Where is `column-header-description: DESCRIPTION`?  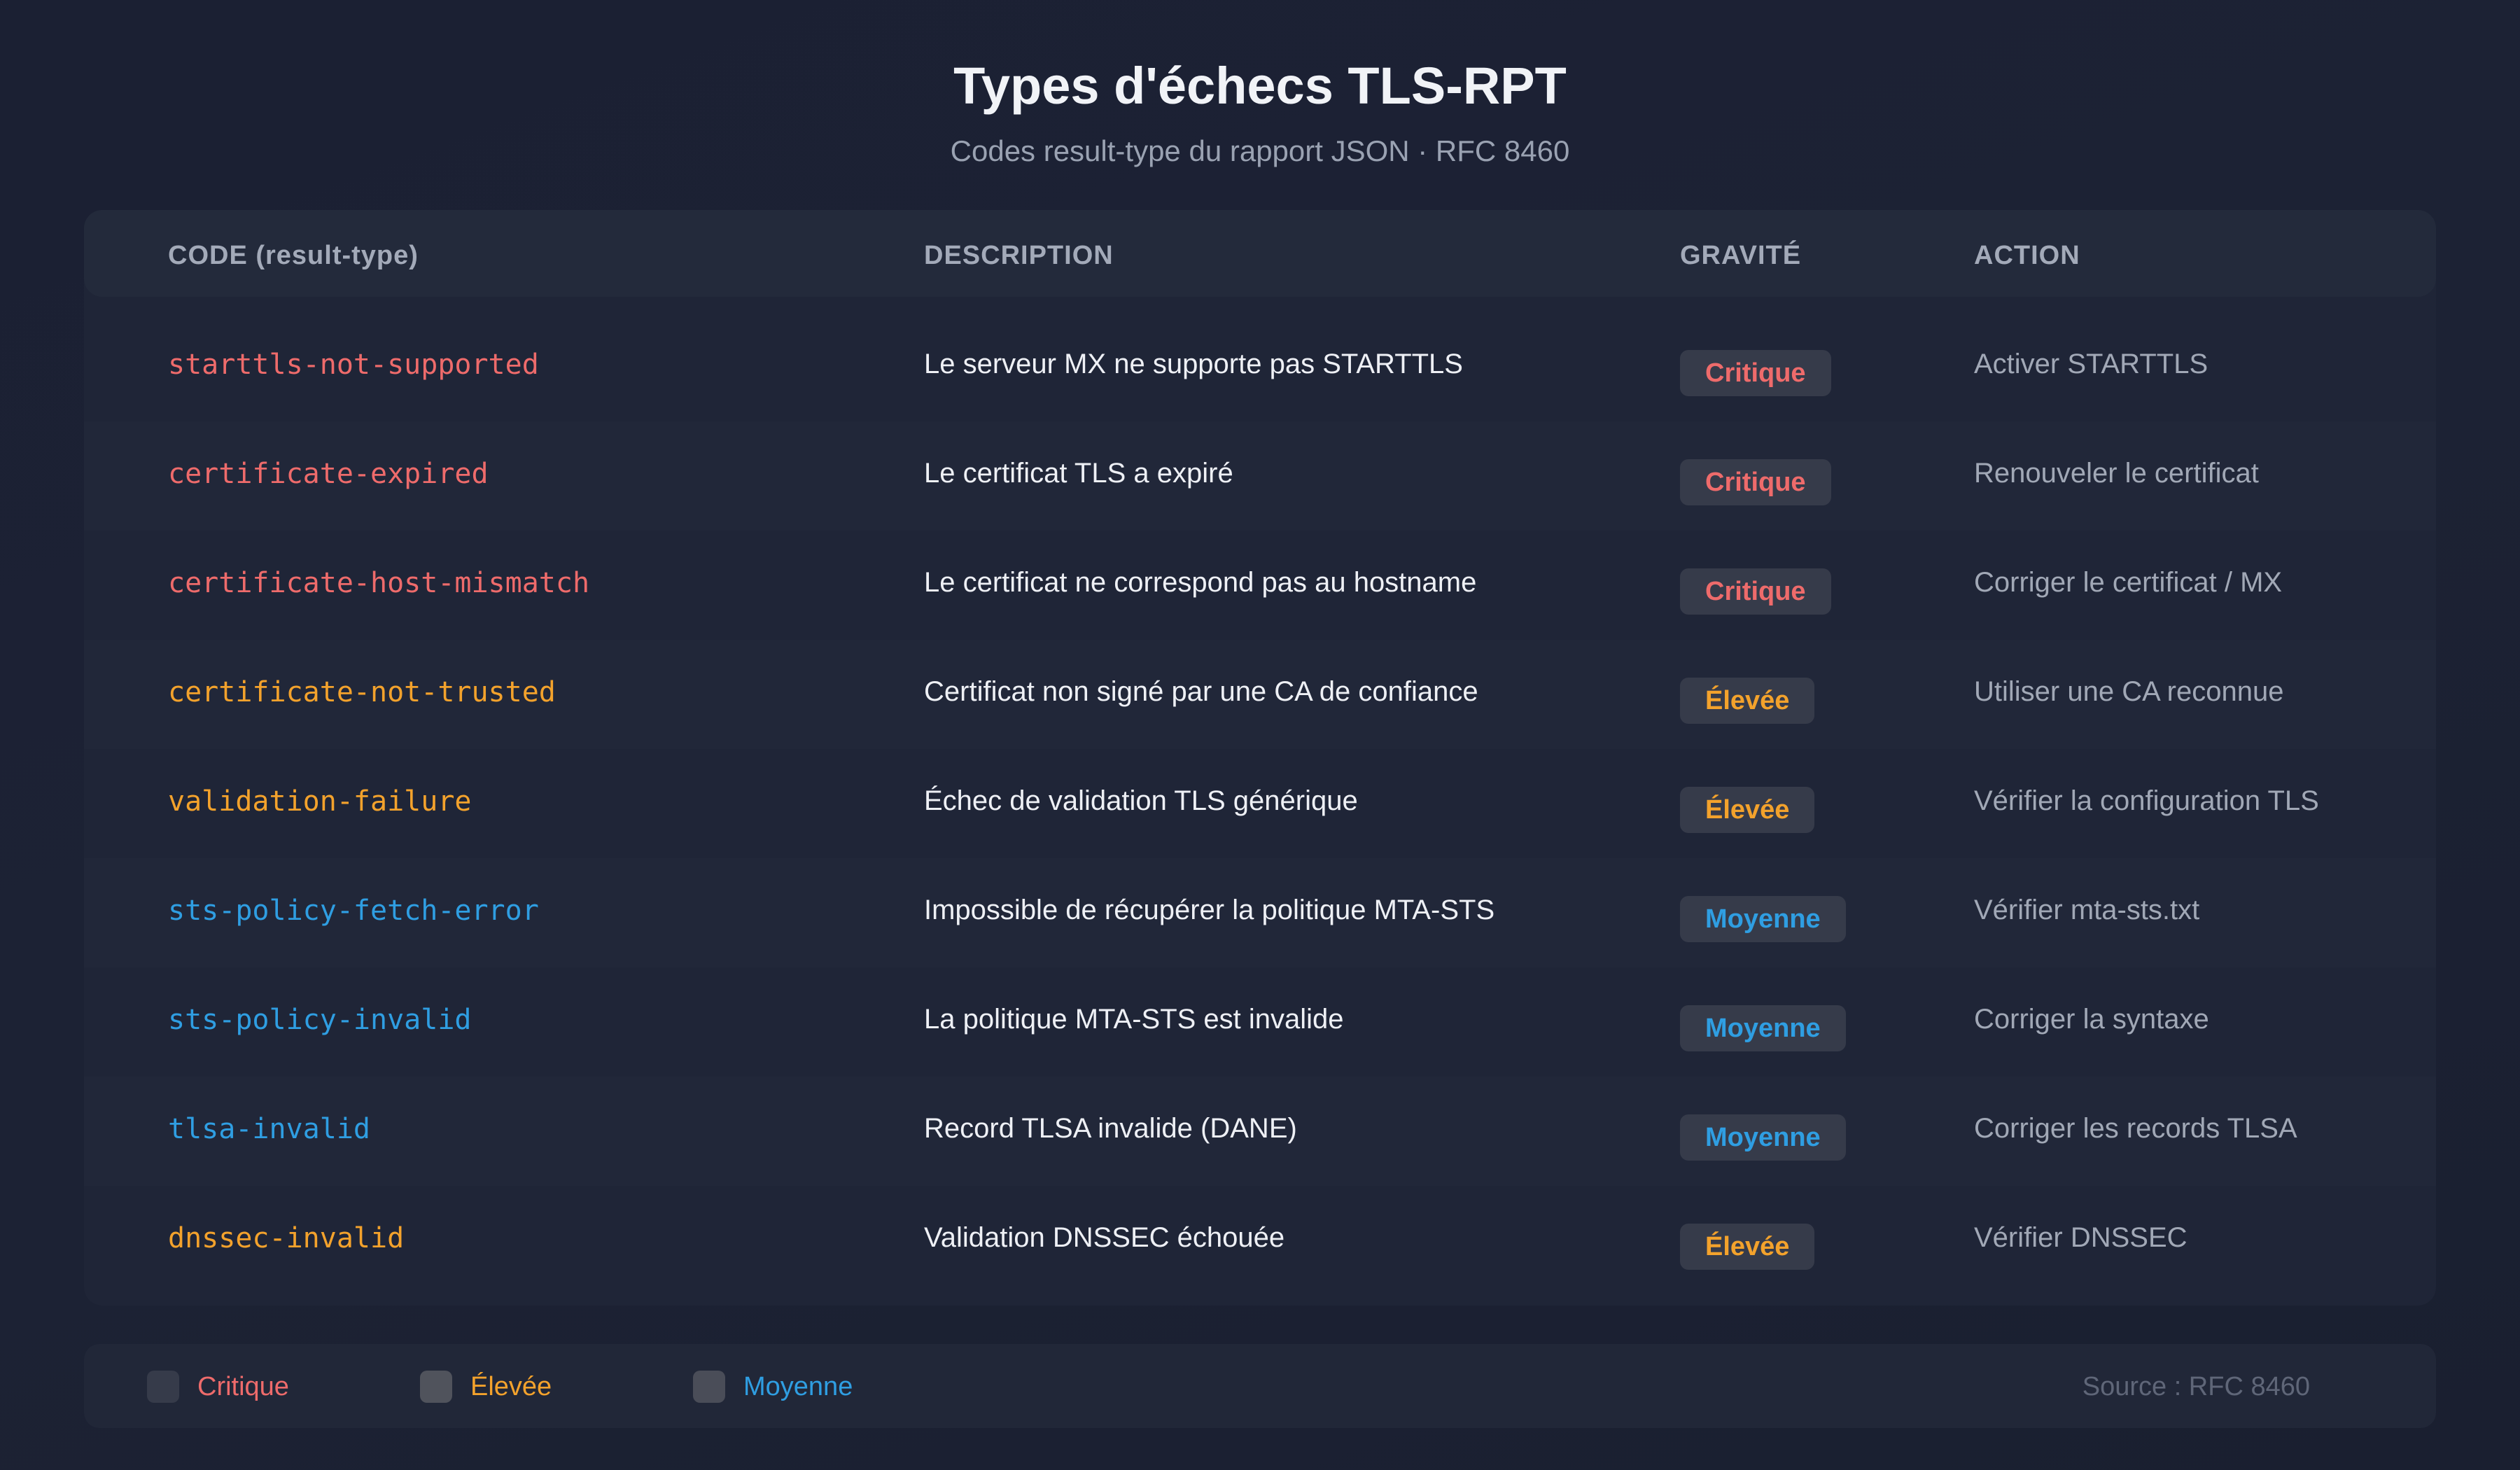 column-header-description: DESCRIPTION is located at coordinates (1019, 255).